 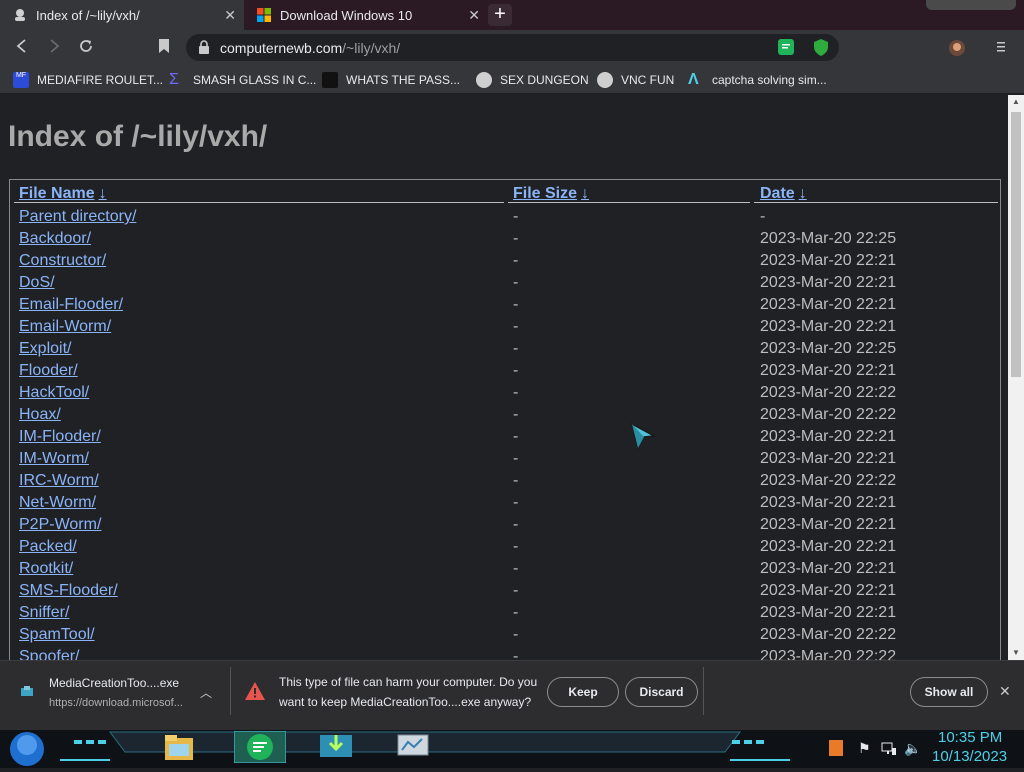 What do you see at coordinates (786, 49) in the screenshot?
I see `extension-chat-icon` at bounding box center [786, 49].